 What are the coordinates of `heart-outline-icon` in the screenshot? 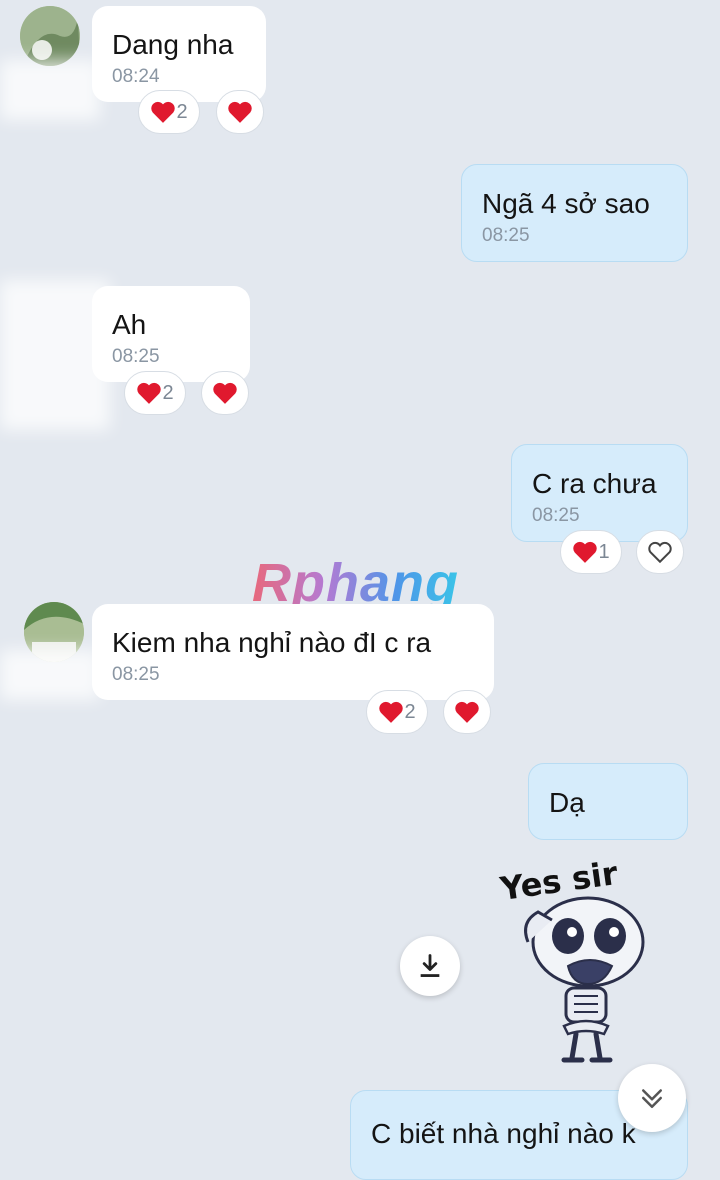 It's located at (660, 552).